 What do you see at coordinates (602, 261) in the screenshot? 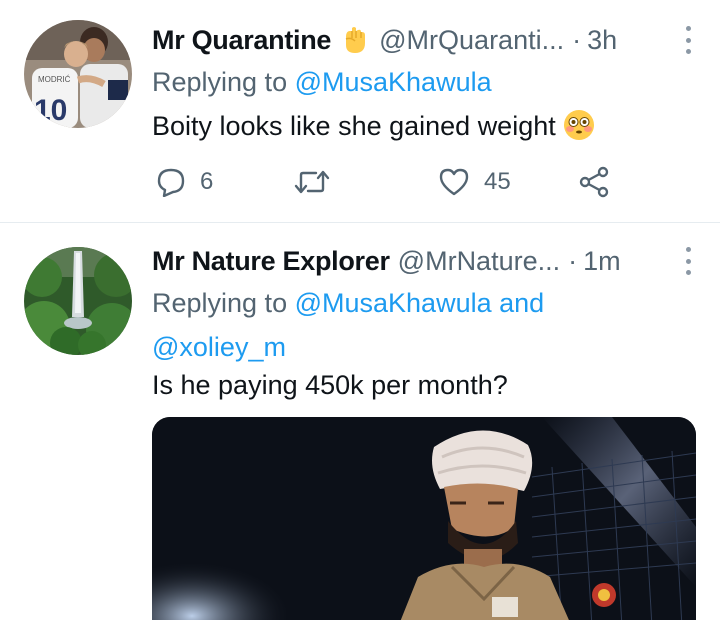
I see `timestamp: 1m` at bounding box center [602, 261].